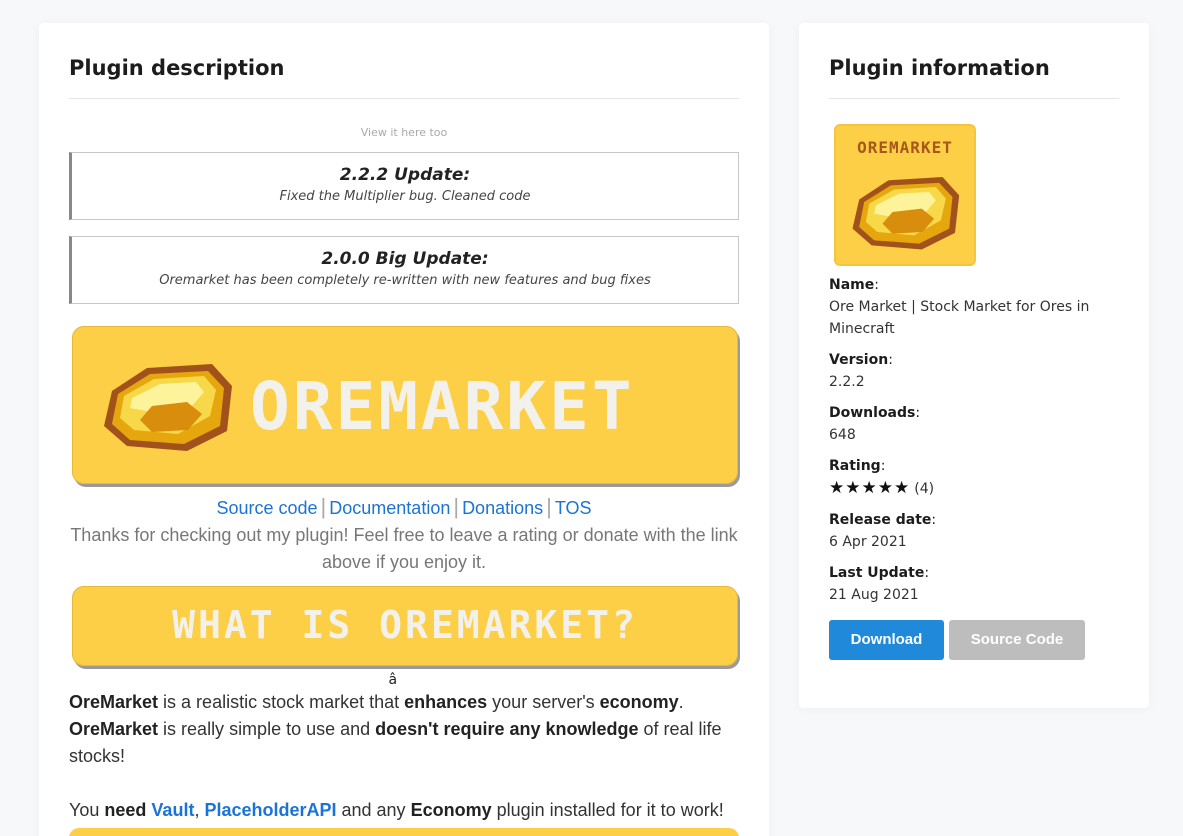 The width and height of the screenshot is (1183, 836). What do you see at coordinates (681, 702) in the screenshot?
I see `text-span: .` at bounding box center [681, 702].